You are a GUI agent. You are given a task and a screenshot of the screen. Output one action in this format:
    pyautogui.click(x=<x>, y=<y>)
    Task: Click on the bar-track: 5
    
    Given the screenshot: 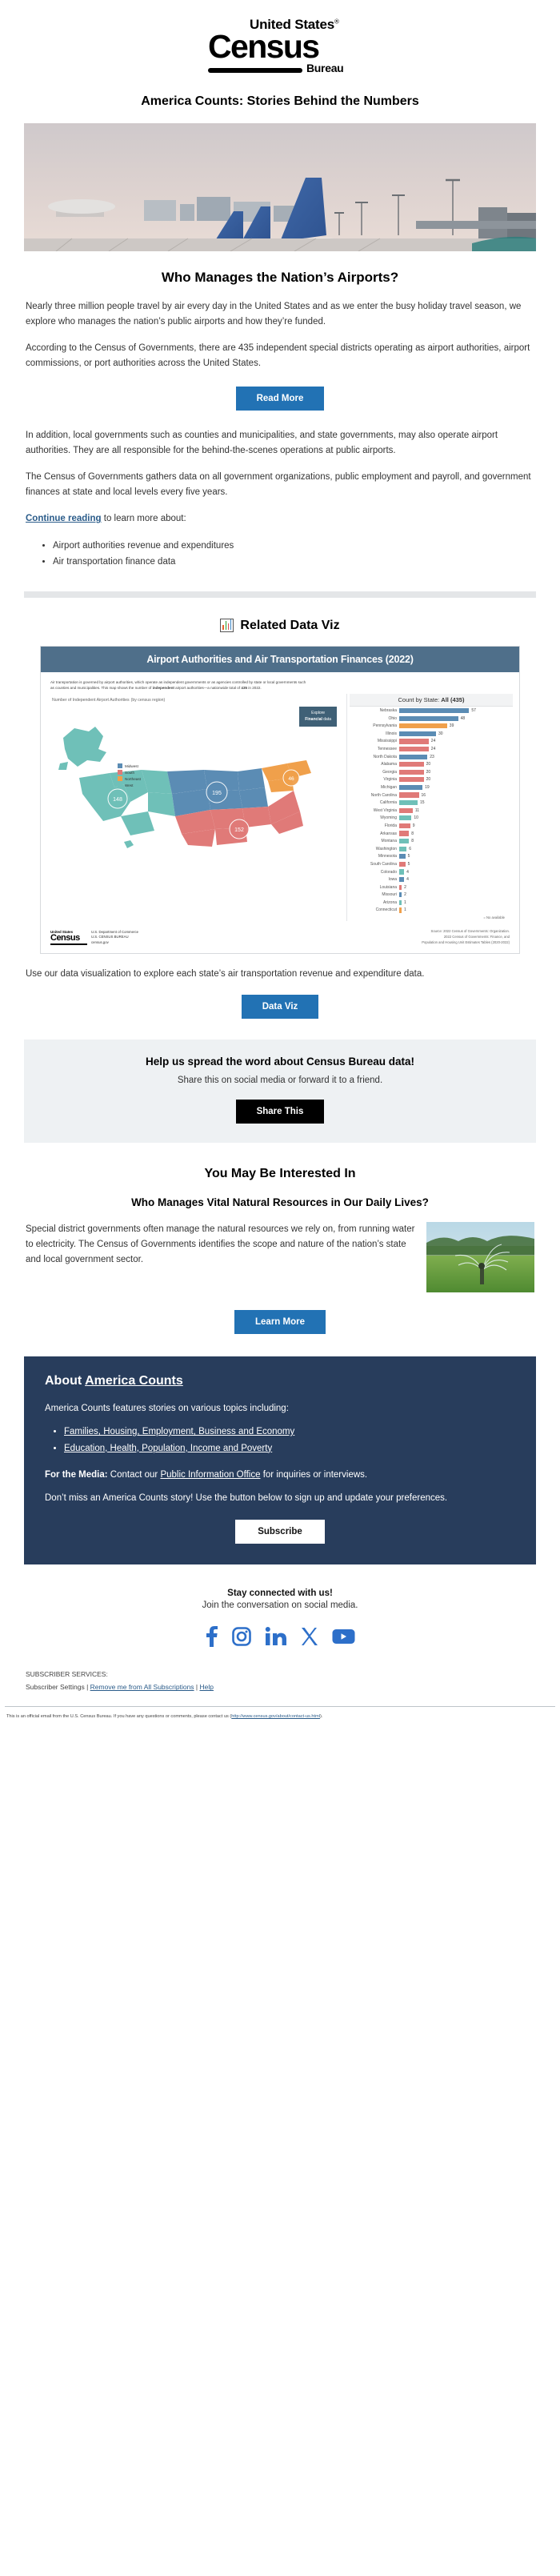 What is the action you would take?
    pyautogui.click(x=456, y=856)
    